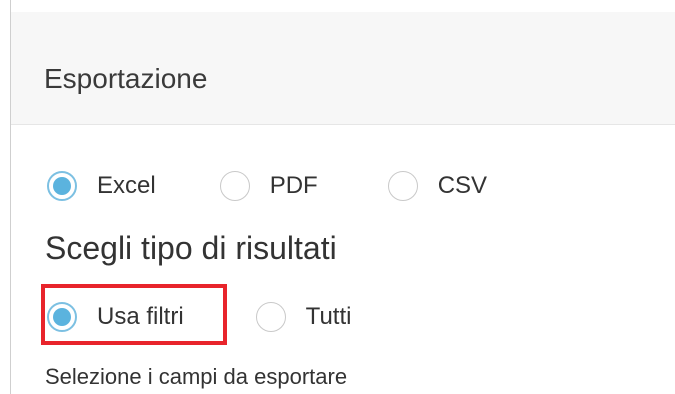 This screenshot has height=394, width=675. I want to click on format-option-excel: Excel, so click(101, 186).